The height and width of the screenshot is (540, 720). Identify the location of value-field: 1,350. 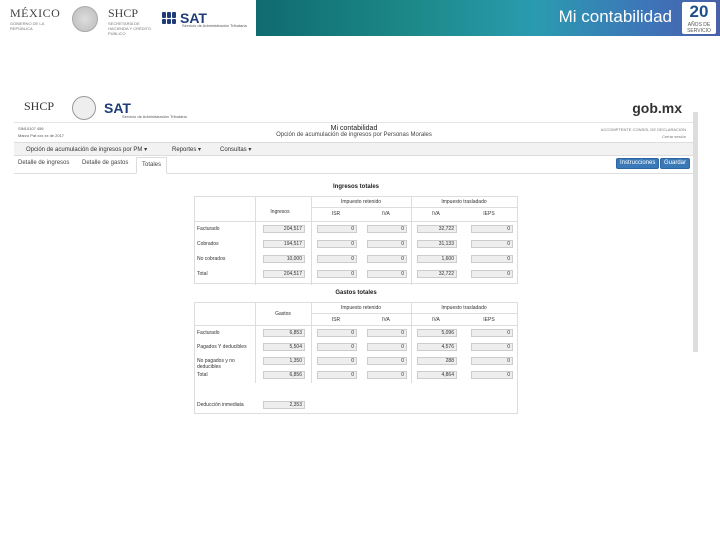
(284, 361).